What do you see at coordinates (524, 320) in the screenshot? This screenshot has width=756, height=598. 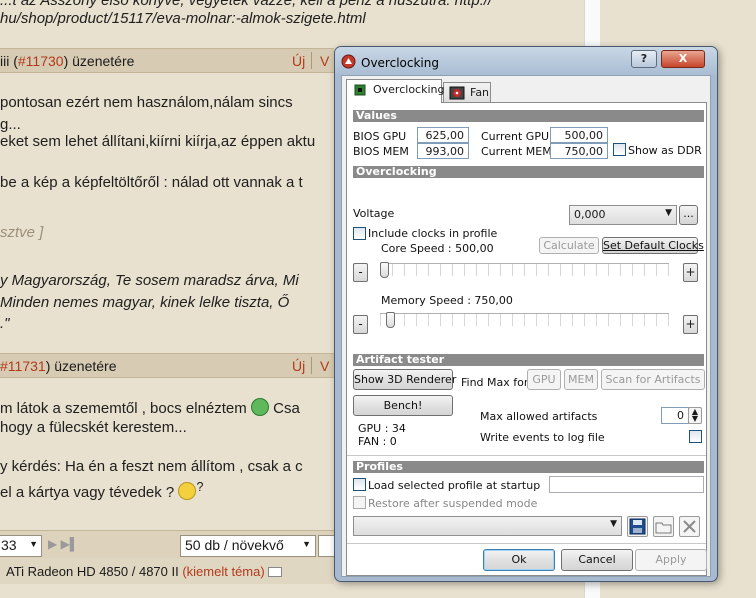 I see `memory-speed-slider` at bounding box center [524, 320].